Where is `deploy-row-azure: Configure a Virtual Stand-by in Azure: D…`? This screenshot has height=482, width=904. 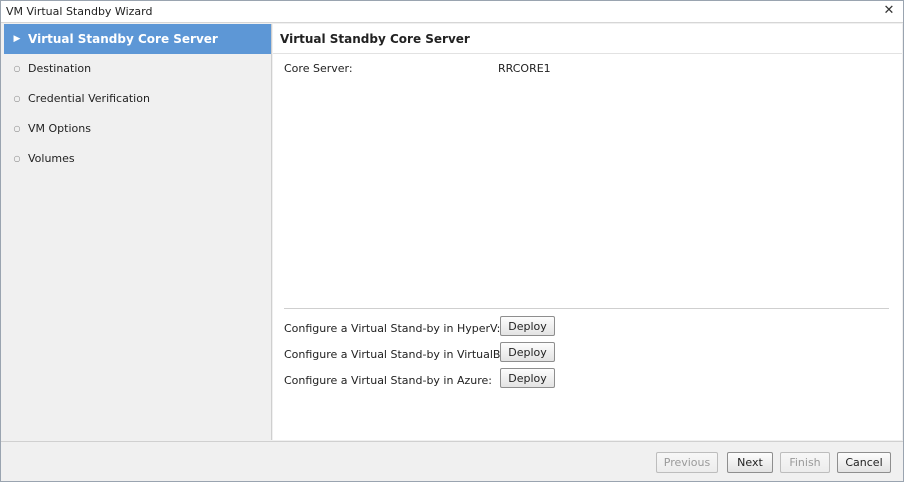
deploy-row-azure: Configure a Virtual Stand-by in Azure: D… is located at coordinates (484, 379).